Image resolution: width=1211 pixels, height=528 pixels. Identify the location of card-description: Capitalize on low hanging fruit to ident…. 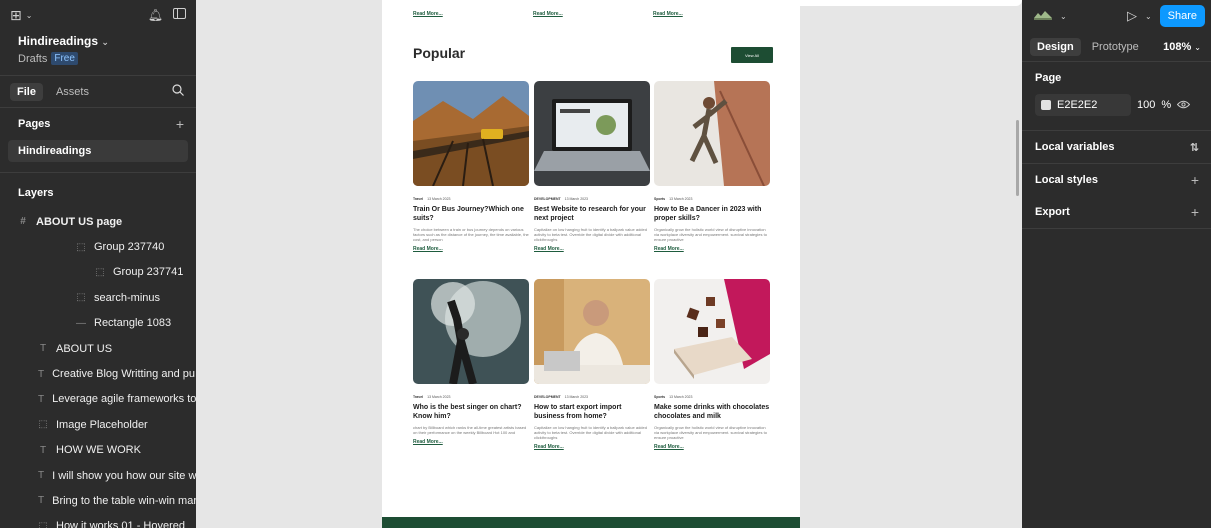
(590, 432).